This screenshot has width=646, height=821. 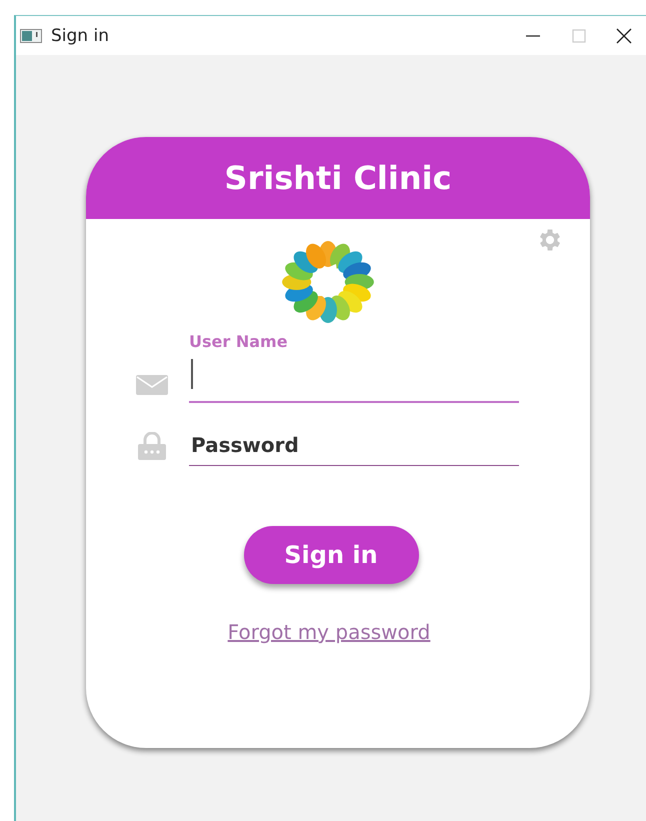 What do you see at coordinates (354, 445) in the screenshot?
I see `password-field: Password` at bounding box center [354, 445].